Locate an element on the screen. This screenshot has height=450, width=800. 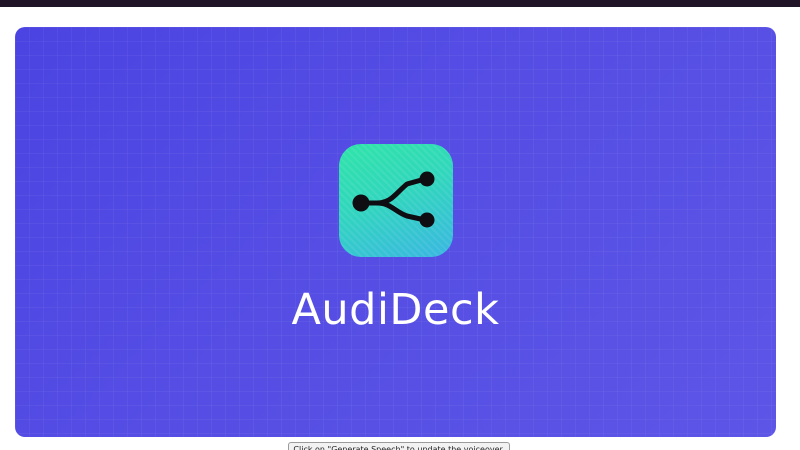
brand-name: AudiDeck is located at coordinates (395, 310).